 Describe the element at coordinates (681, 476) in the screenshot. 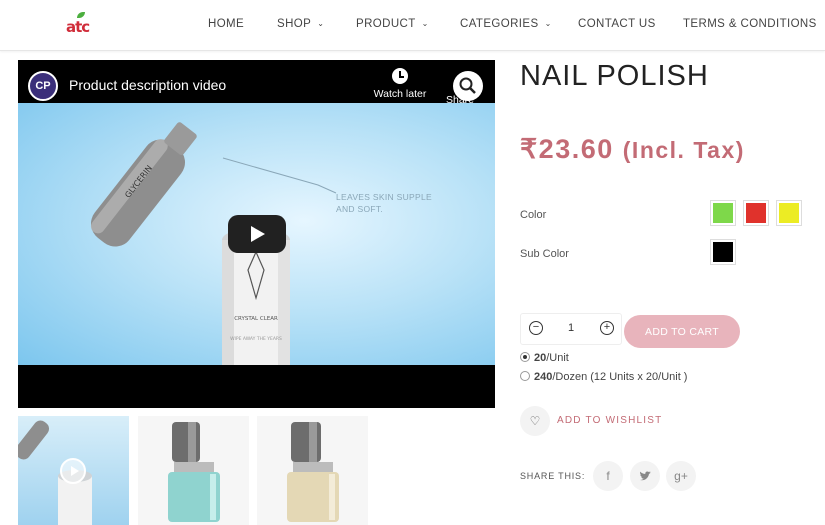

I see `google-plus-icon: g+` at that location.